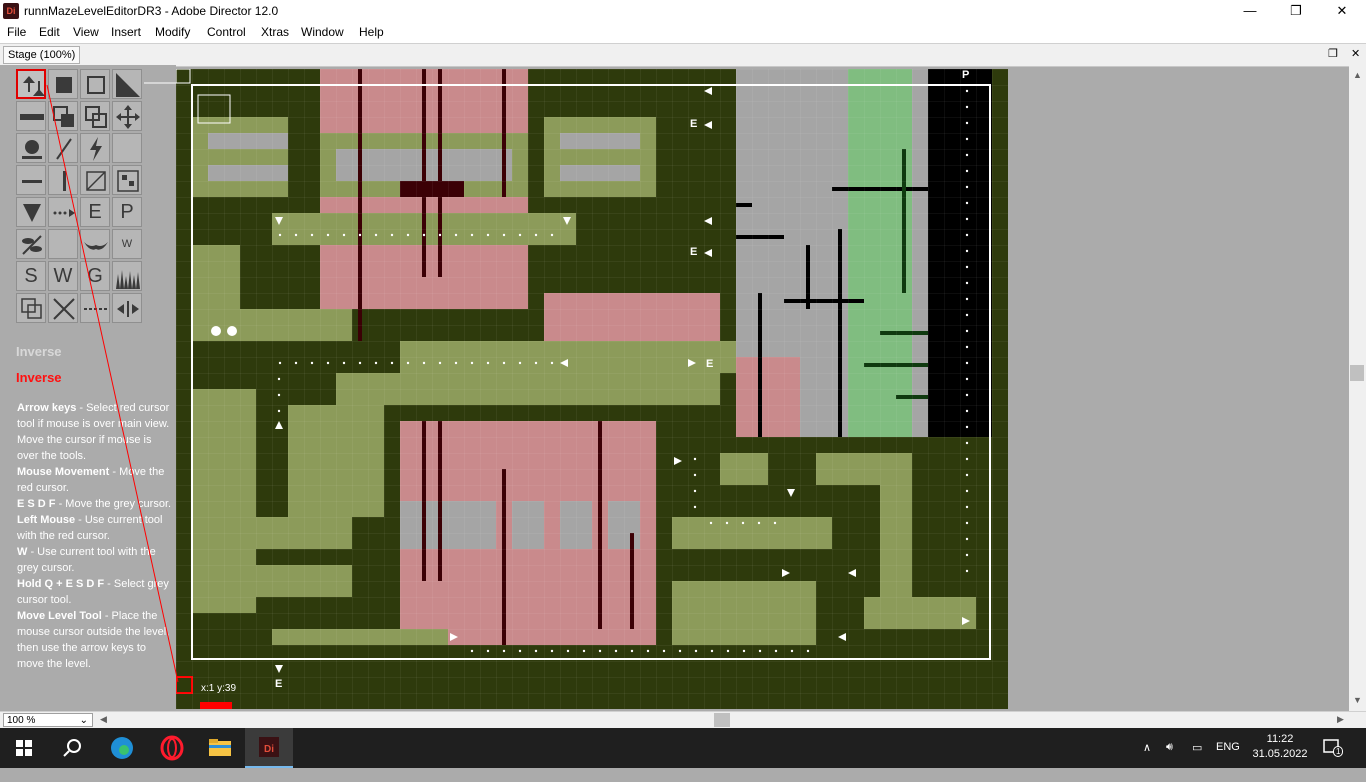 This screenshot has height=782, width=1366. Describe the element at coordinates (1228, 747) in the screenshot. I see `language-indicator: ENG` at that location.